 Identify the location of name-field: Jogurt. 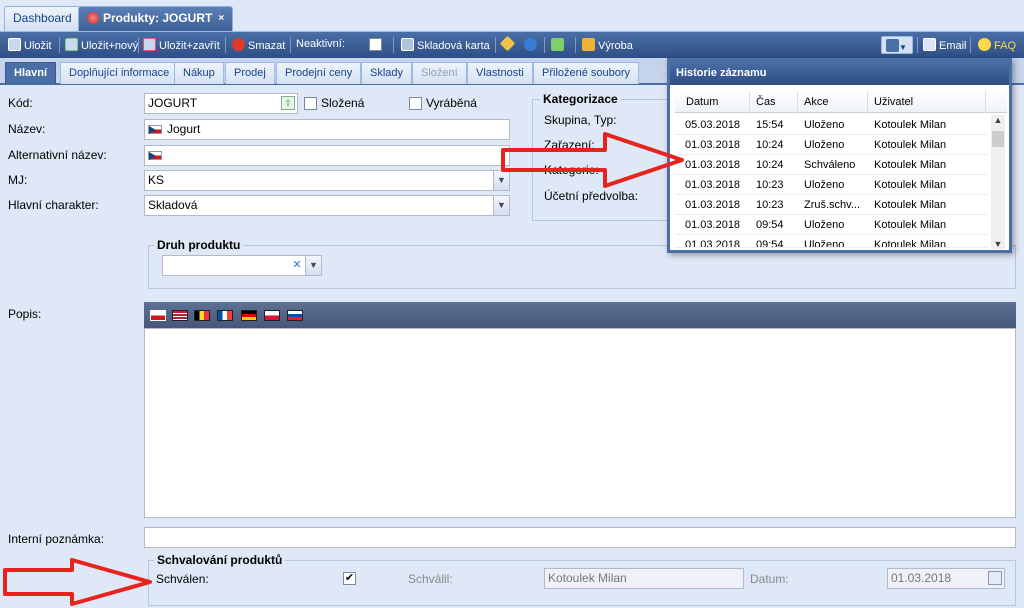
(327, 129).